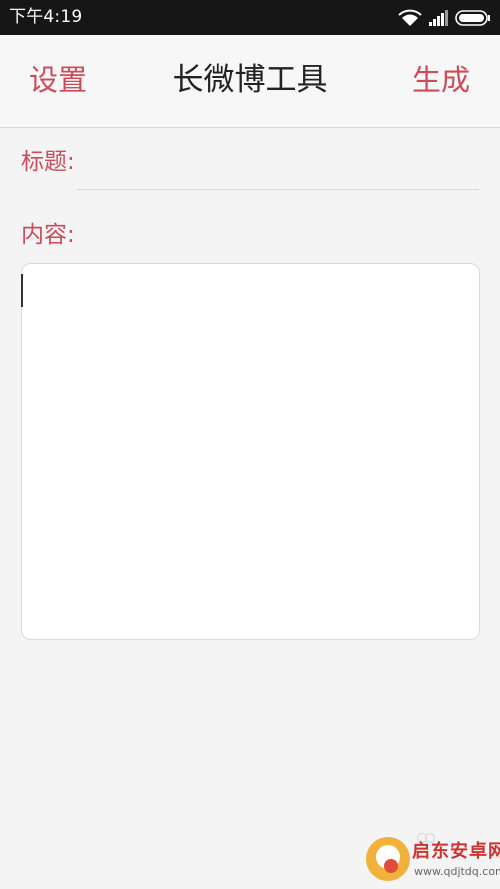  Describe the element at coordinates (388, 859) in the screenshot. I see `watermark-logo-icon` at that location.